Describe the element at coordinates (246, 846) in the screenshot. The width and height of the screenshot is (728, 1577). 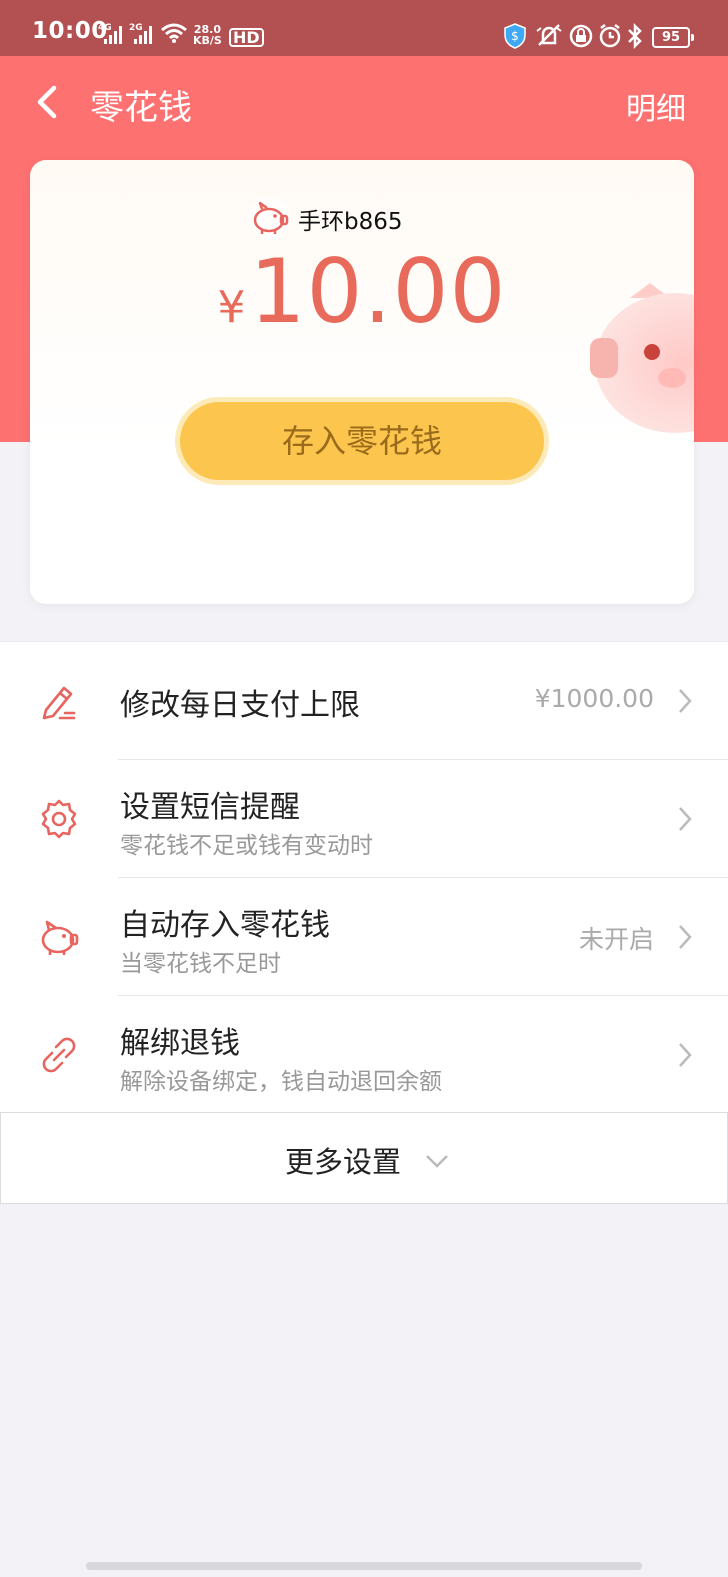
I see `sms-reminder-subtitle: 零花钱不足或钱有变动时` at that location.